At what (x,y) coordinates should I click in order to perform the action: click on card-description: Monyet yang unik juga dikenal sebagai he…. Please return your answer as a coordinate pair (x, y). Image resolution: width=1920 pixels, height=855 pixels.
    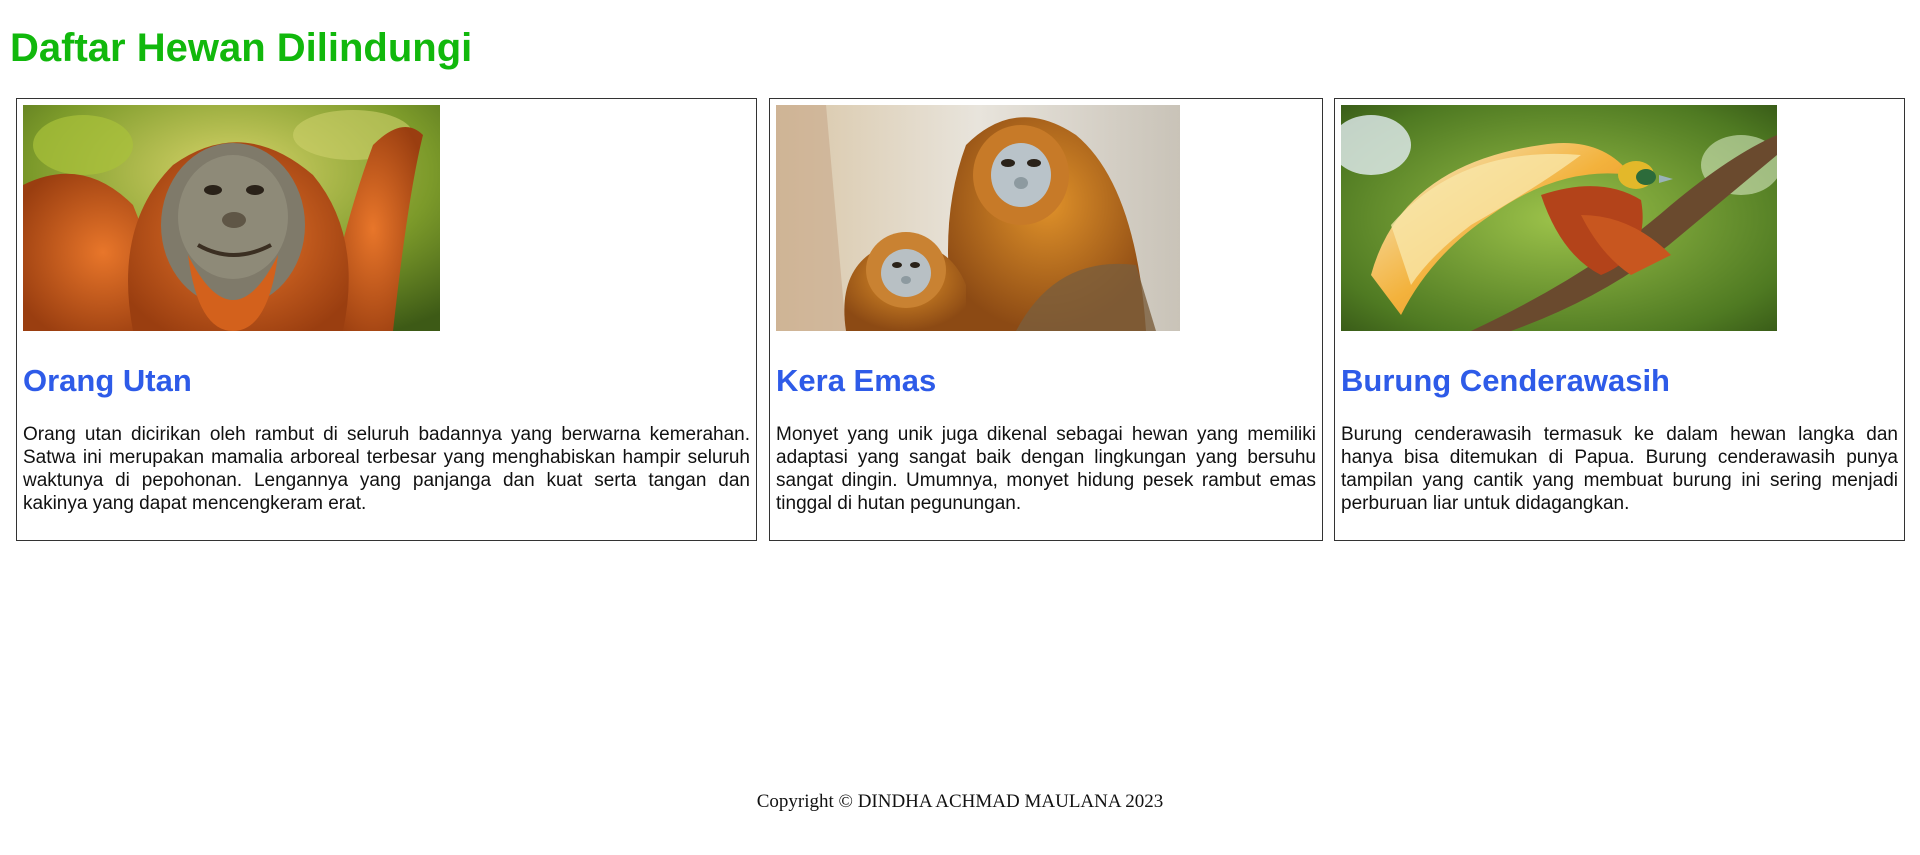
    Looking at the image, I should click on (1046, 469).